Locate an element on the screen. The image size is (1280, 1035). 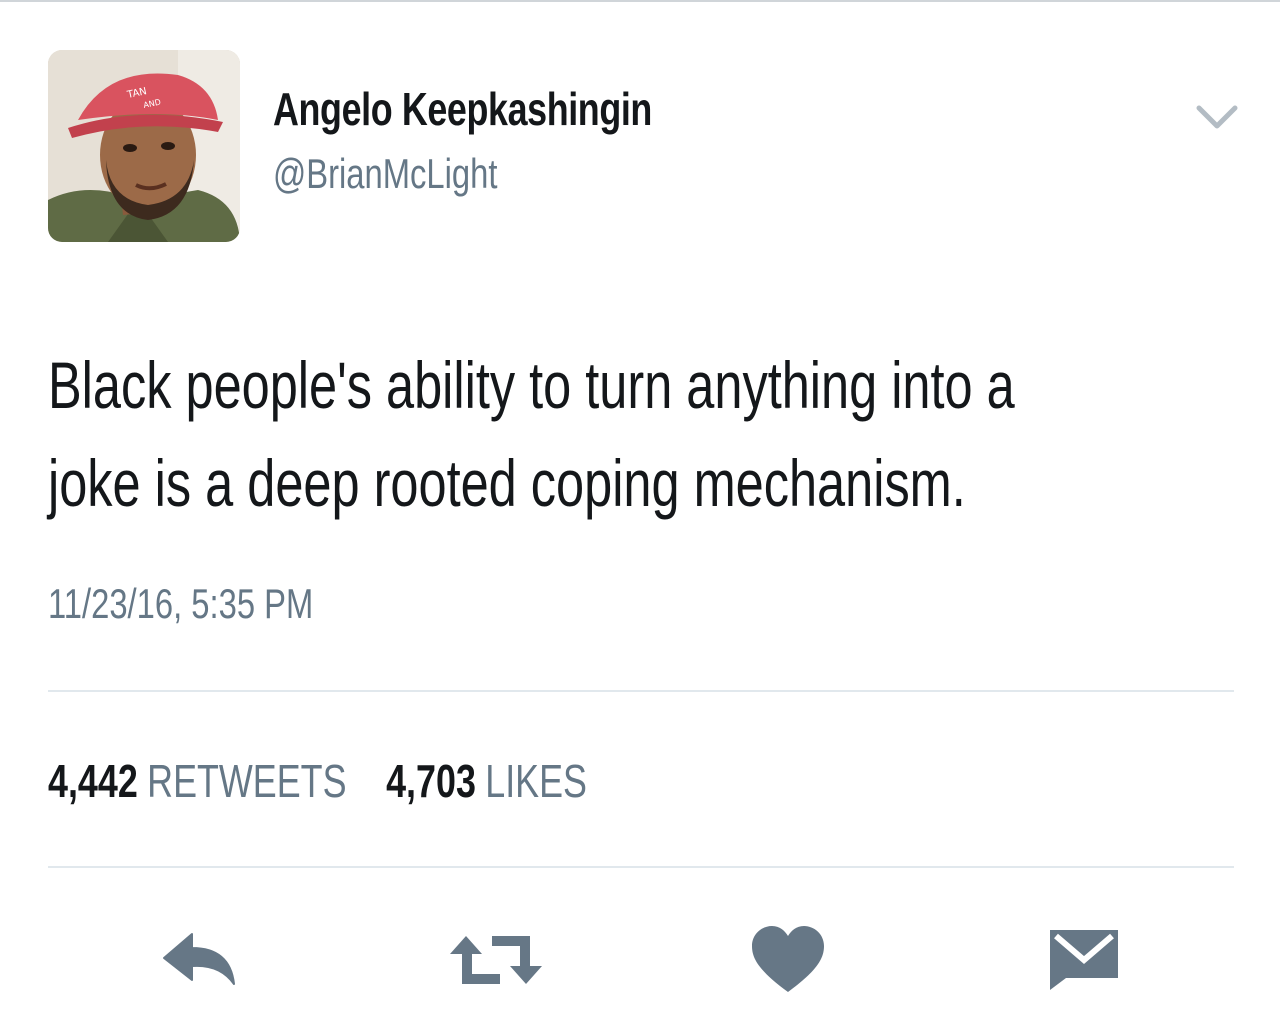
avatar-photo: TAN AND is located at coordinates (144, 146).